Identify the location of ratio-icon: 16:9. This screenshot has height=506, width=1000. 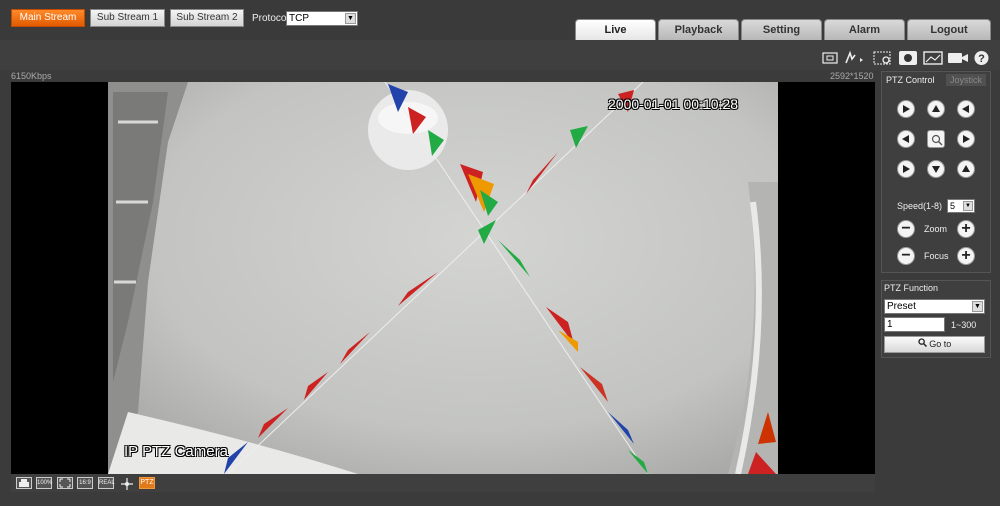
(85, 483).